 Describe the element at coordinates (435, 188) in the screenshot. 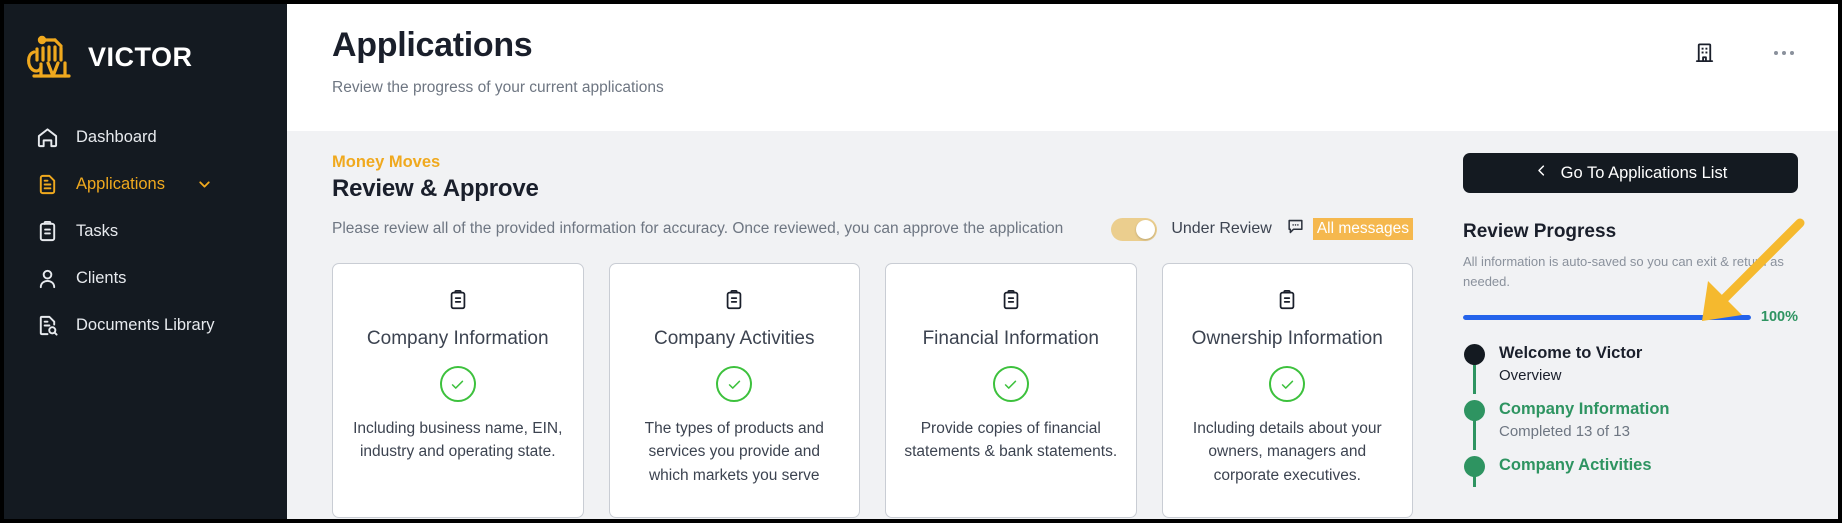

I see `section-title: Review & Approve` at that location.